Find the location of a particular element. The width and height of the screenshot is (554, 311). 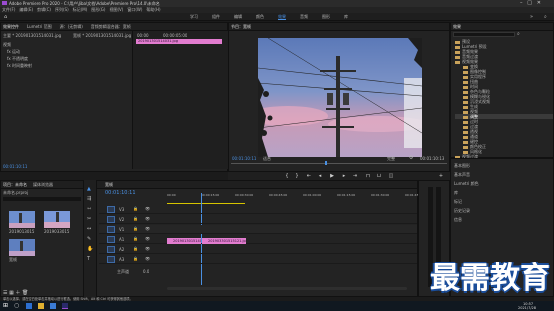

track-label-A3: A3 is located at coordinates (121, 259).